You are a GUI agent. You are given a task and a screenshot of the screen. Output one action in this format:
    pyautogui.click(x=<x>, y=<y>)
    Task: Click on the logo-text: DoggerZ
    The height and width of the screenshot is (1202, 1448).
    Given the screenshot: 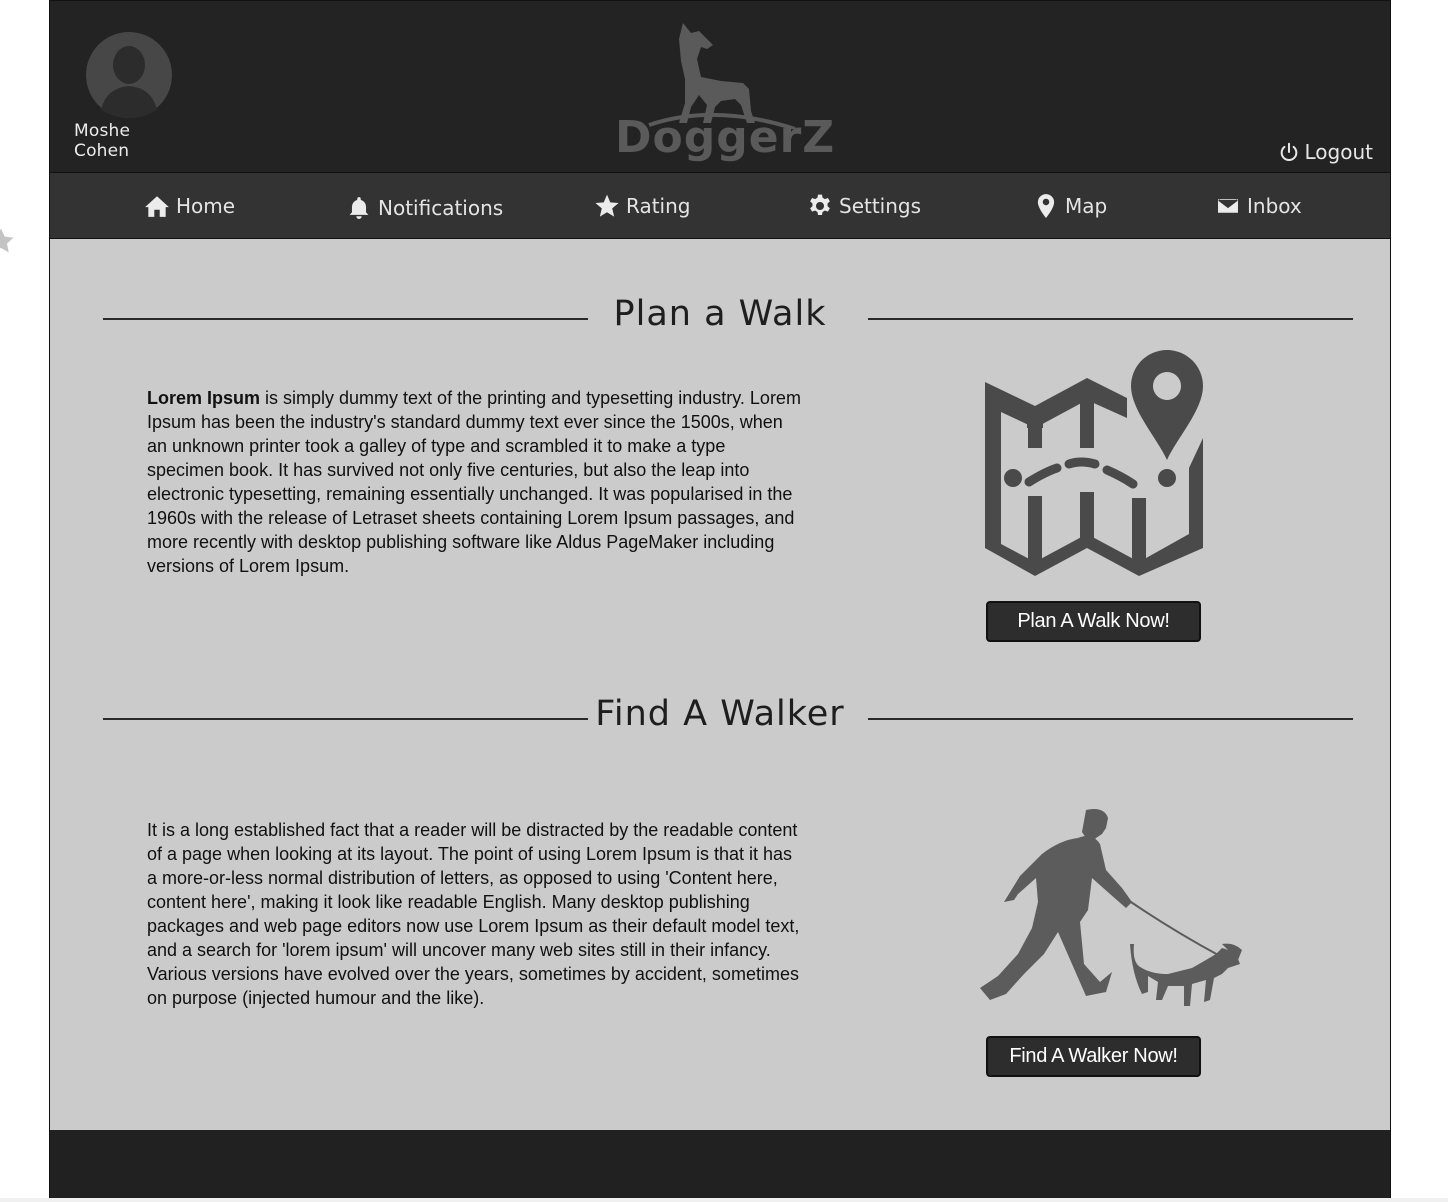 What is the action you would take?
    pyautogui.click(x=725, y=137)
    